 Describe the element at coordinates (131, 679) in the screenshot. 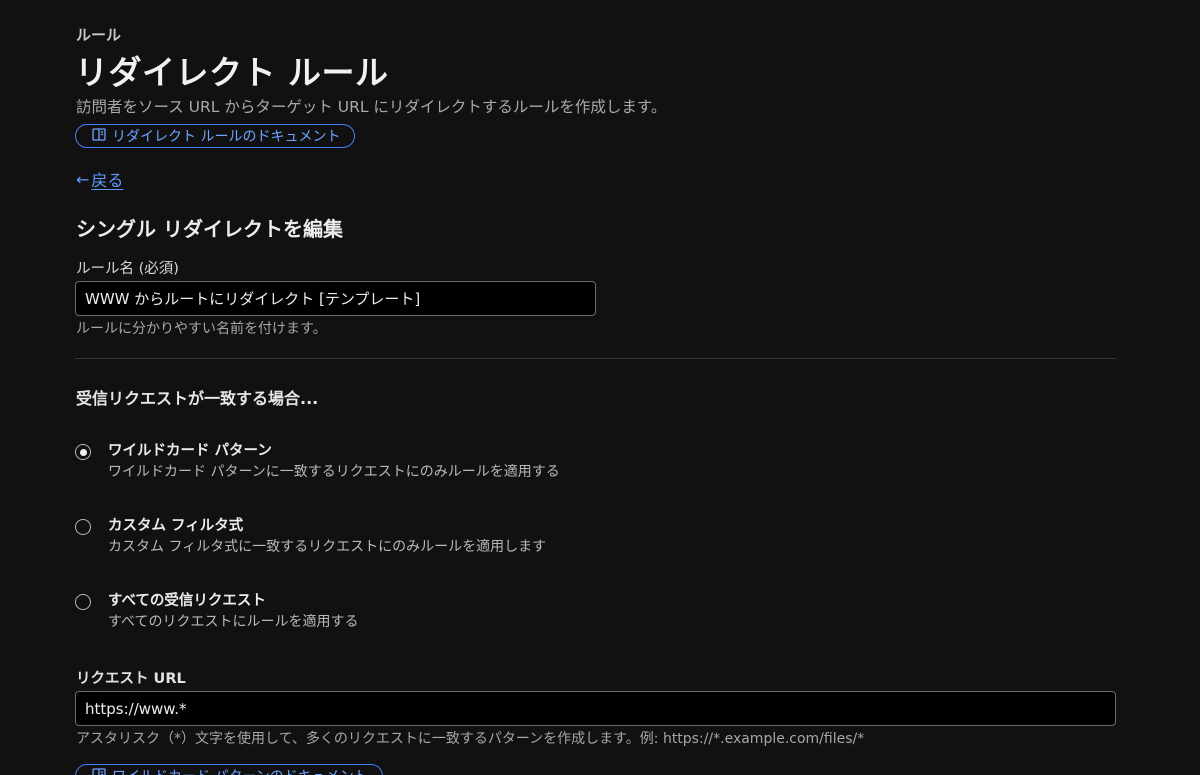

I see `request-url-label: リクエスト URL` at that location.